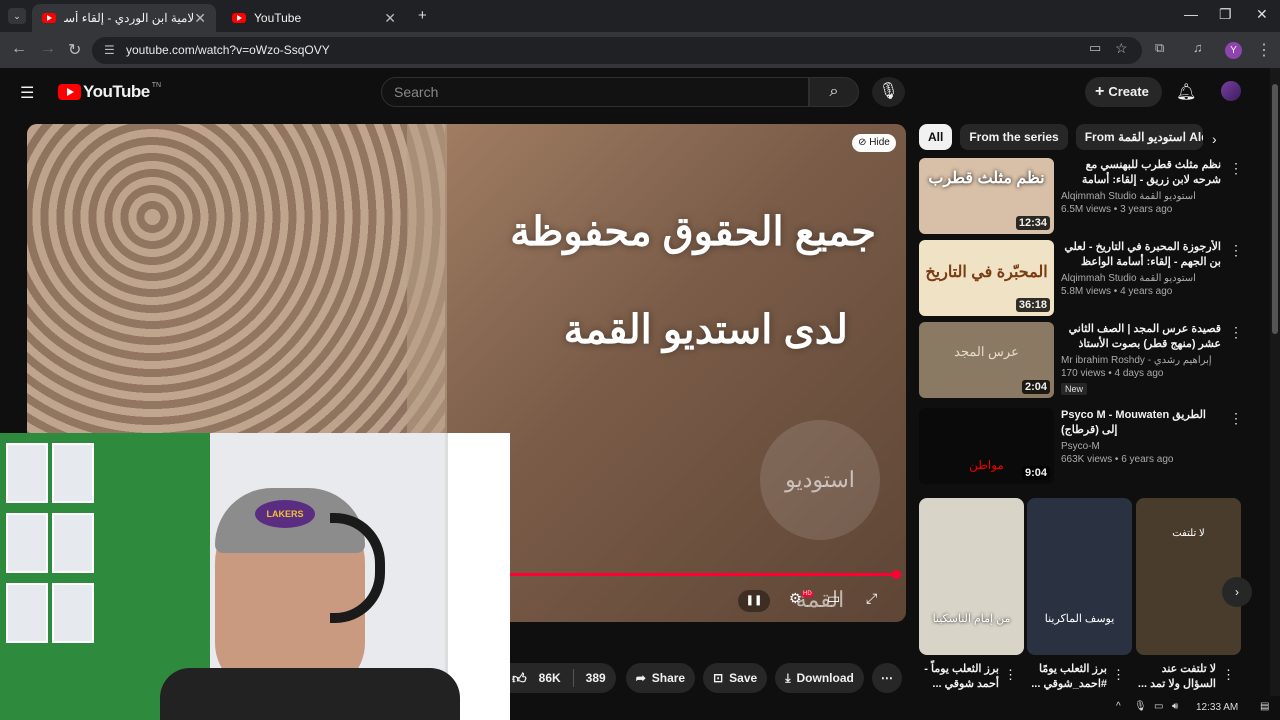 The height and width of the screenshot is (720, 1280). What do you see at coordinates (668, 678) in the screenshot?
I see `share-label: Share` at bounding box center [668, 678].